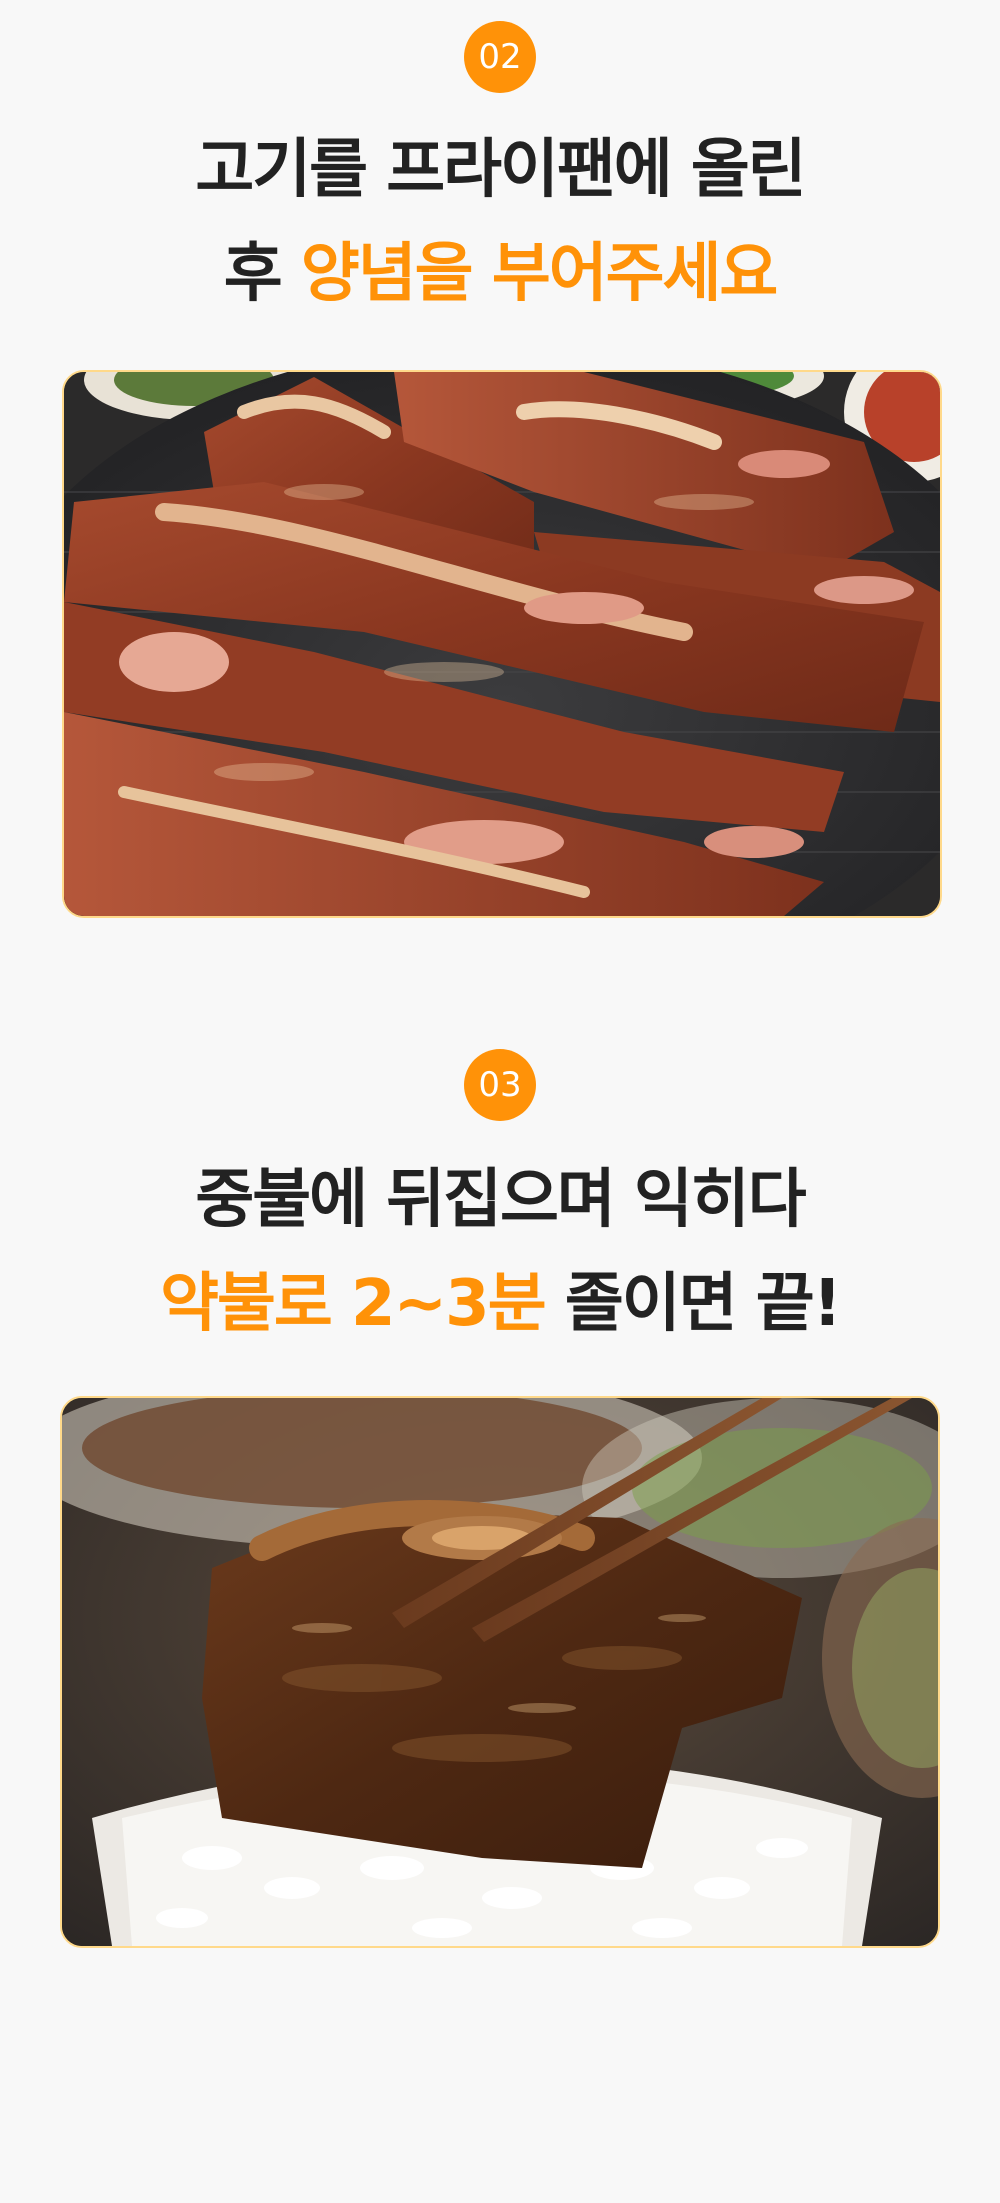 The width and height of the screenshot is (1000, 2203). What do you see at coordinates (500, 170) in the screenshot?
I see `heading-line-1: 고기를 프라이팬에 올린` at bounding box center [500, 170].